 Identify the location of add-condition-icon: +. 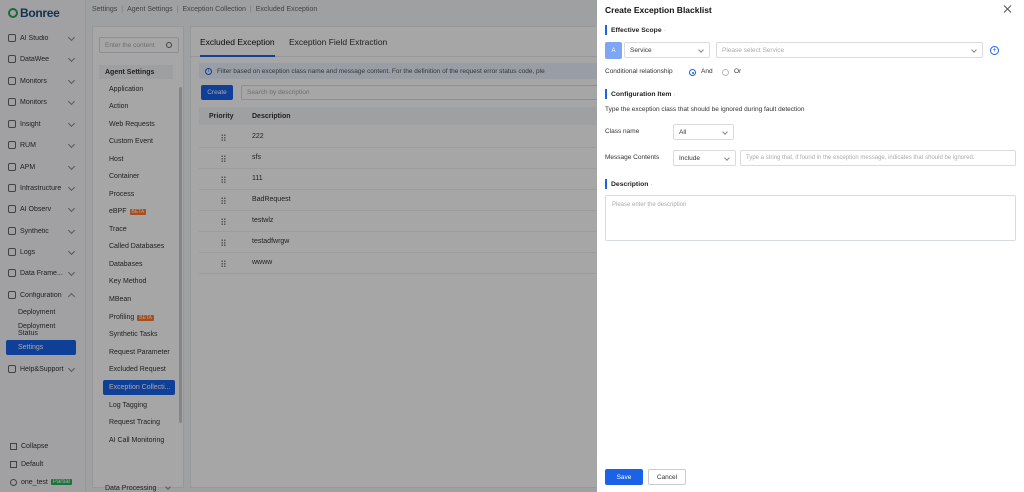
(994, 50).